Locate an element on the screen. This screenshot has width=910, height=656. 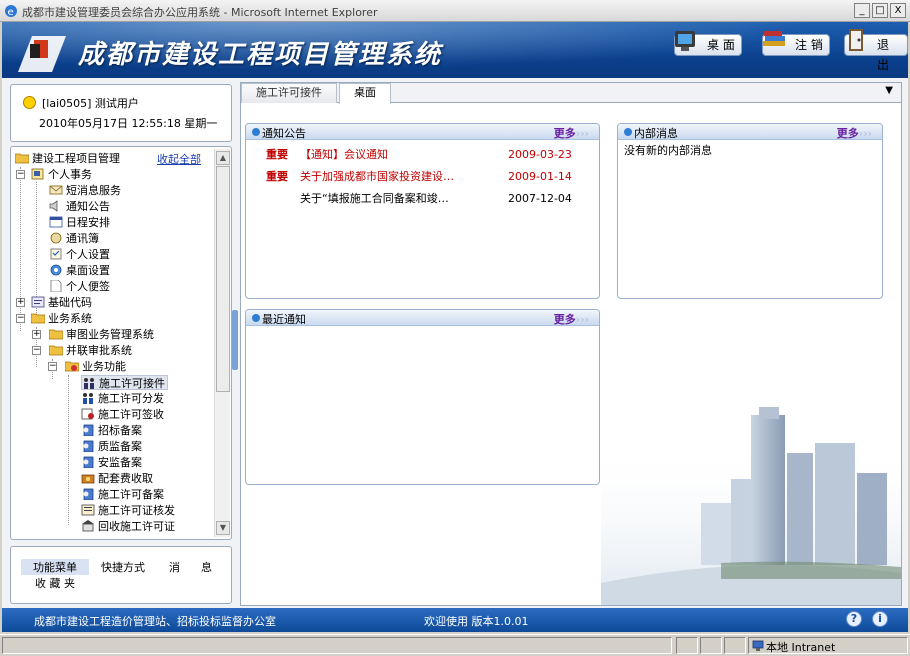
tree-node-safety-filing: 安监备案 is located at coordinates (111, 462).